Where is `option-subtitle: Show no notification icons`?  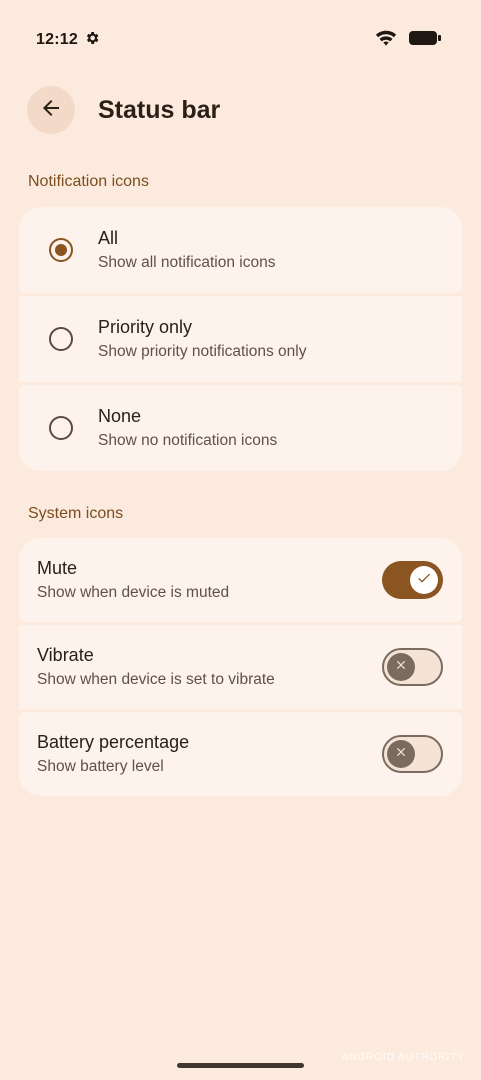
option-subtitle: Show no notification icons is located at coordinates (188, 440).